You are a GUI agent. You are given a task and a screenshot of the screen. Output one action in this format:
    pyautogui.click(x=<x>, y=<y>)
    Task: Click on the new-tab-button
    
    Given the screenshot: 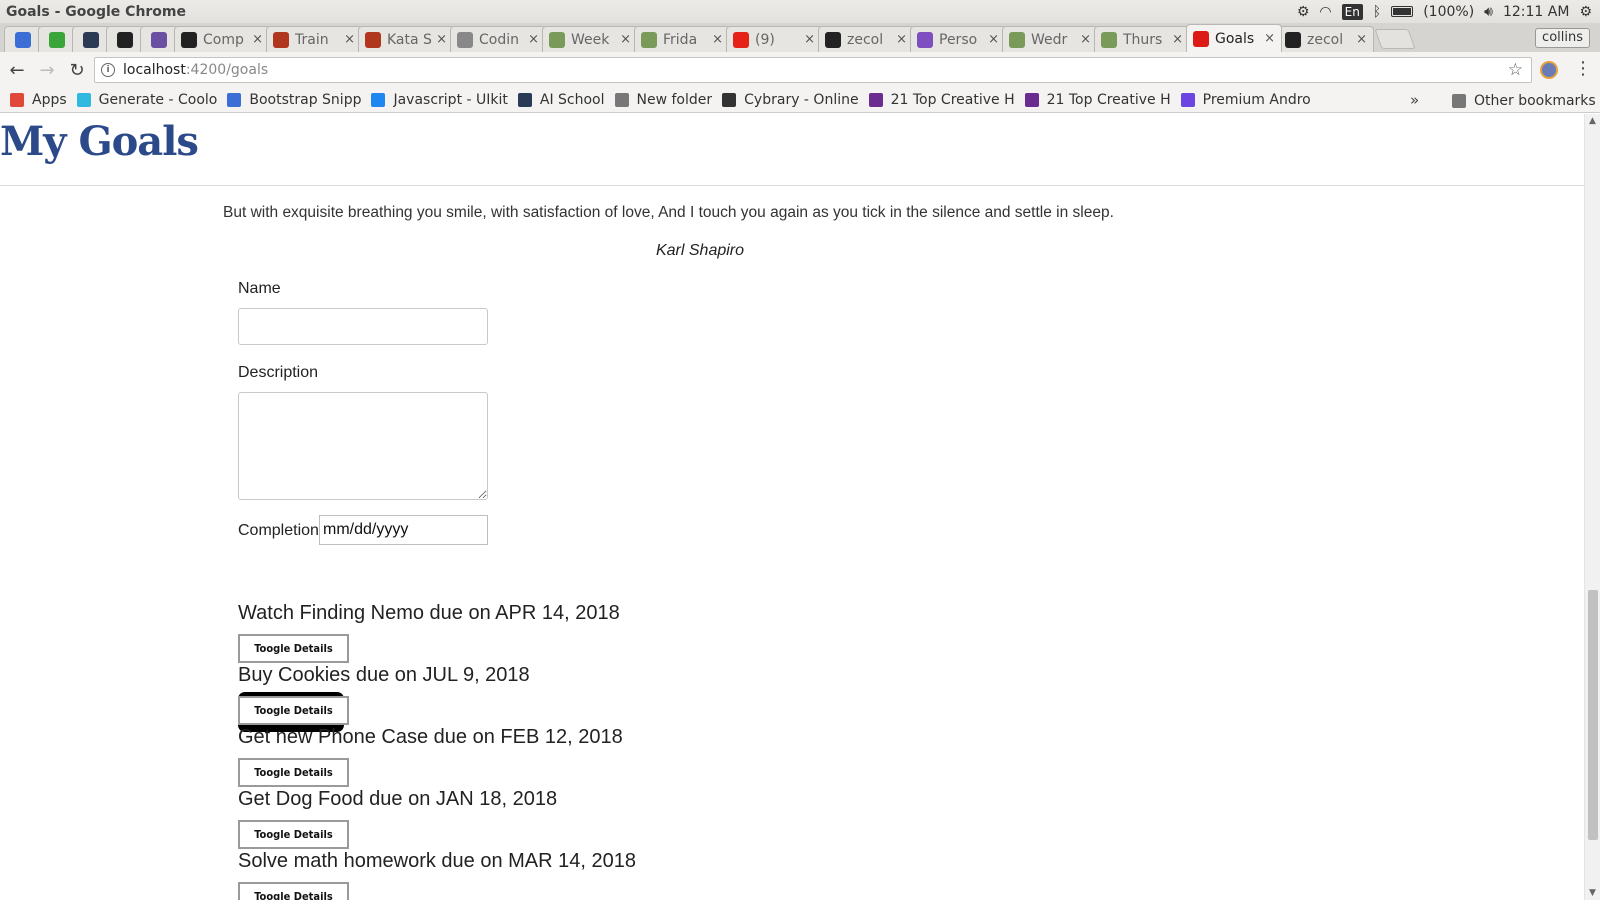 What is the action you would take?
    pyautogui.click(x=1395, y=39)
    